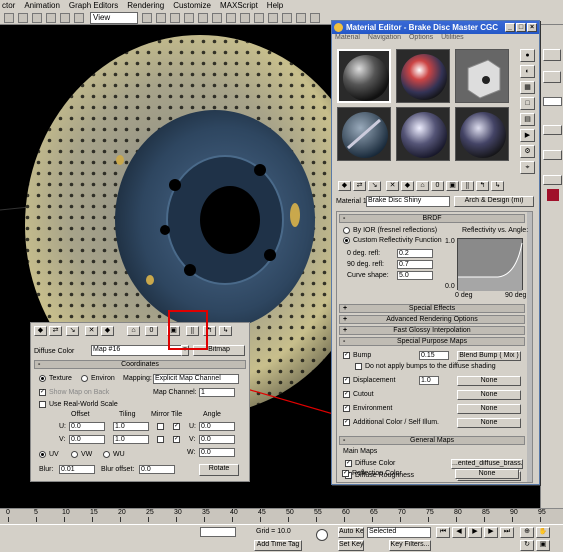 The width and height of the screenshot is (563, 552). Describe the element at coordinates (42, 378) in the screenshot. I see `texture-radio` at that location.